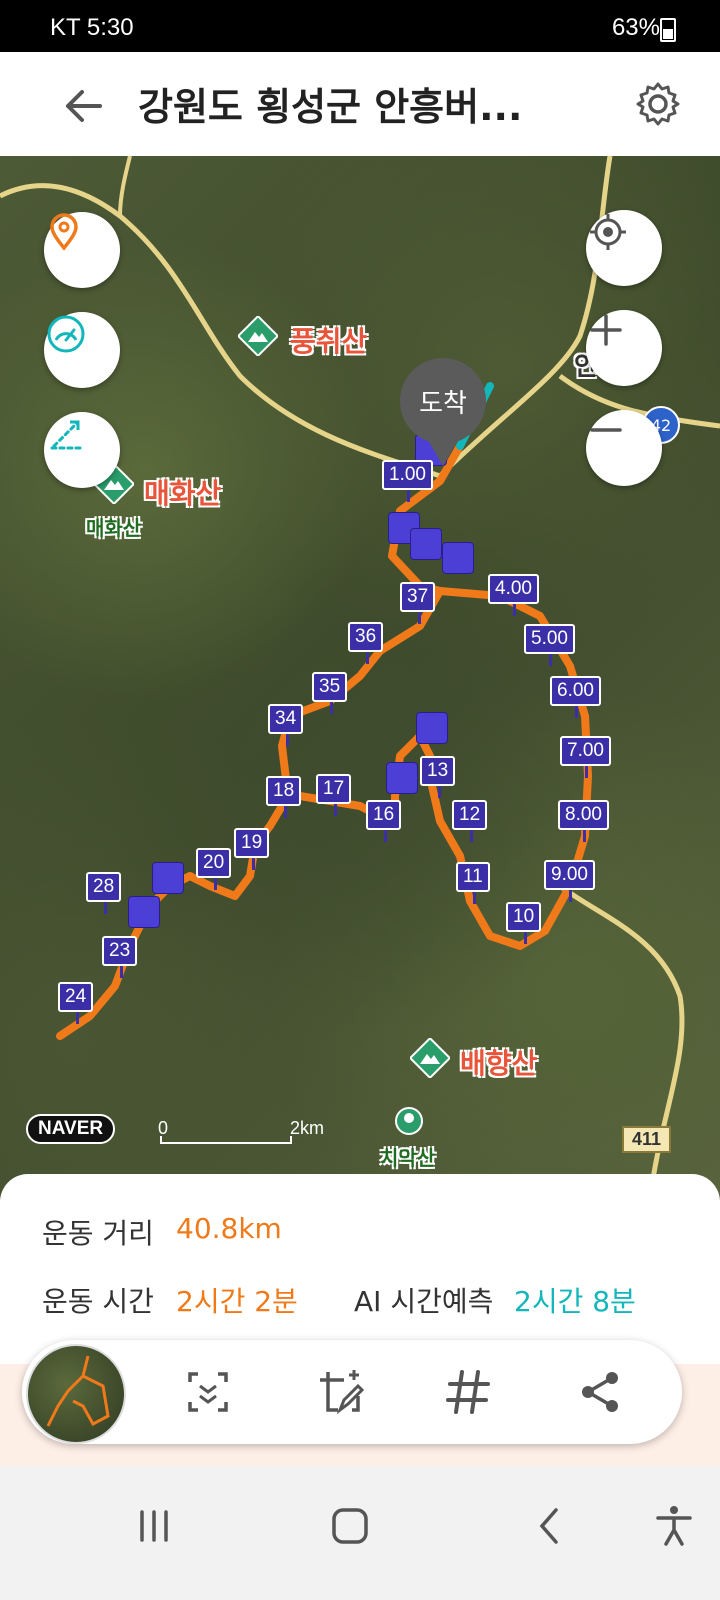  I want to click on km-marker: 7.00, so click(585, 757).